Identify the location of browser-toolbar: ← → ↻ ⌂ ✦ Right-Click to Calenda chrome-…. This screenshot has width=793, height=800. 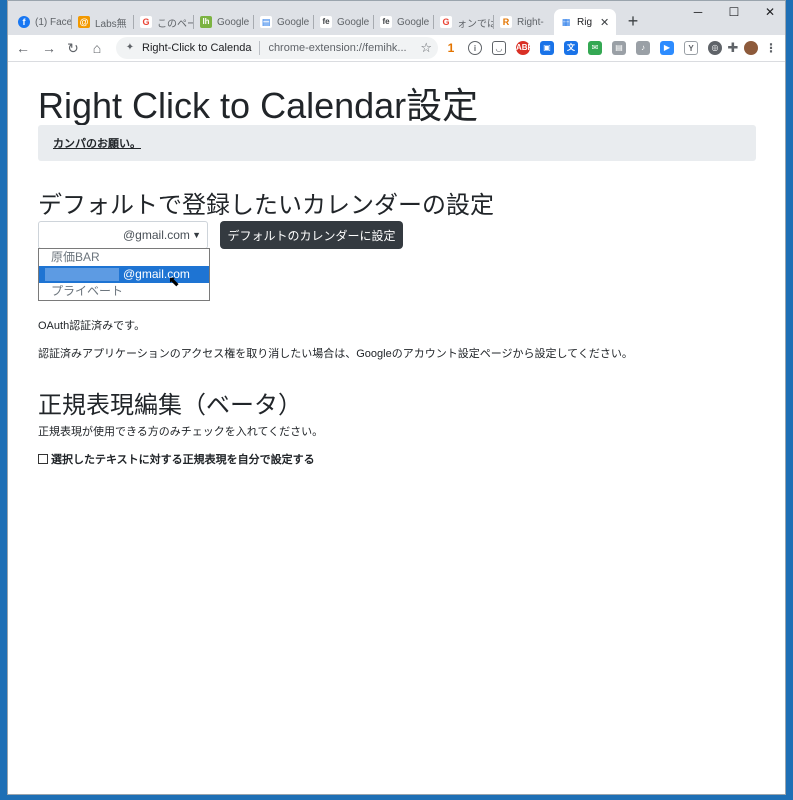
(396, 48).